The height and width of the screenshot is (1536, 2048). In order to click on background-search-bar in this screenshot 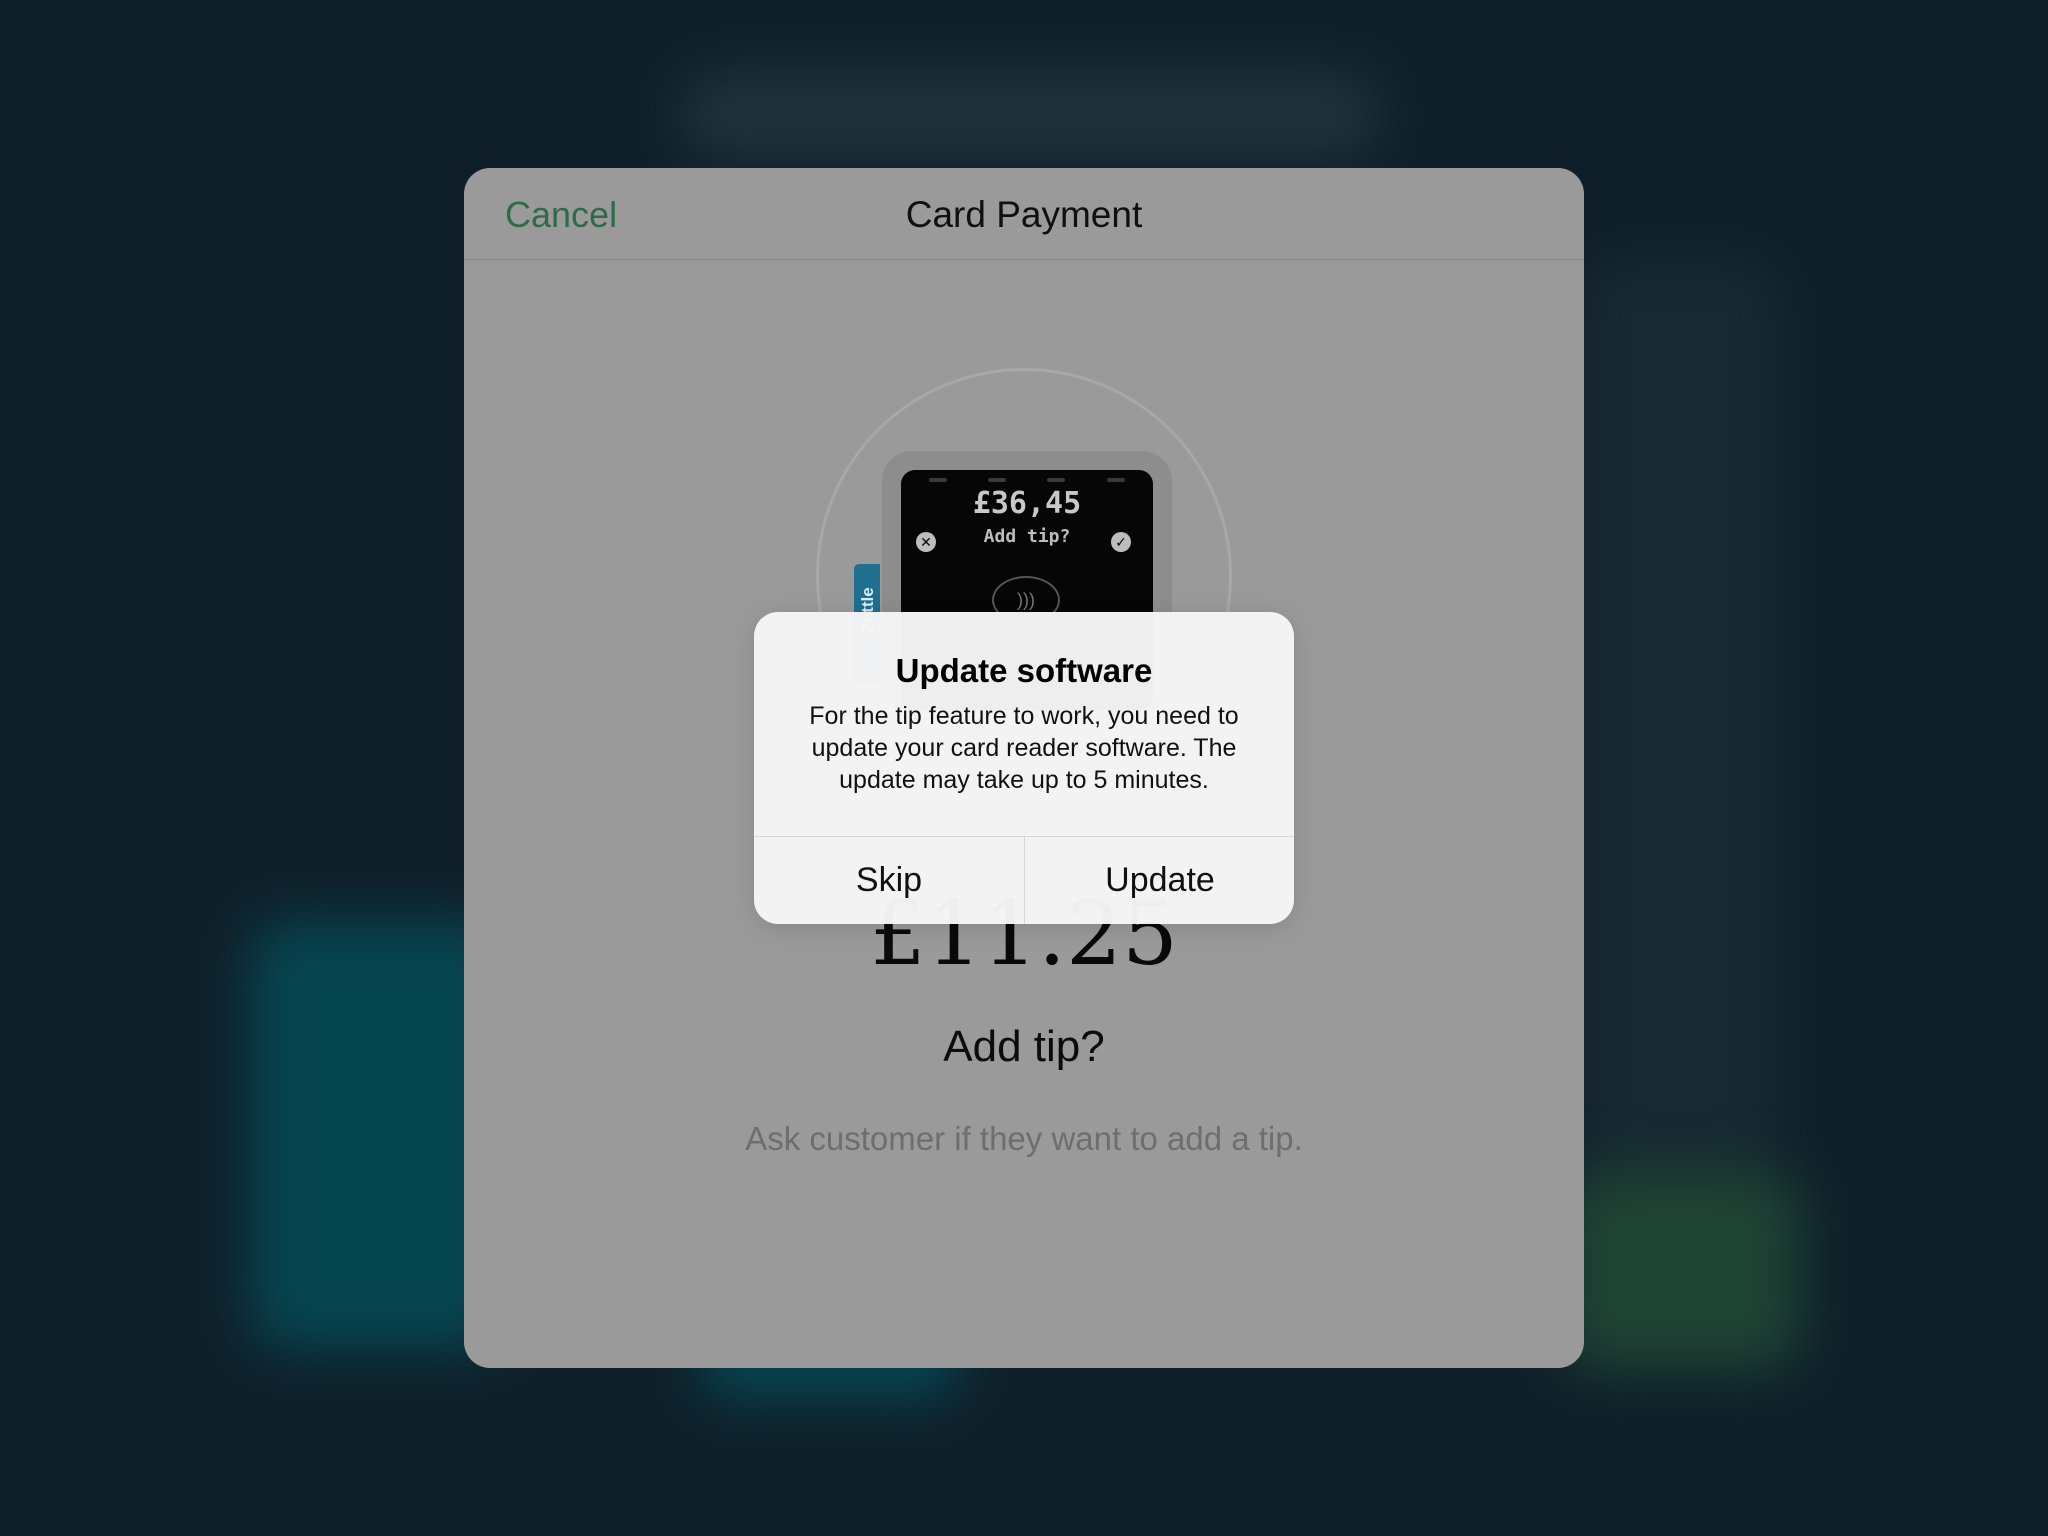, I will do `click(1030, 115)`.